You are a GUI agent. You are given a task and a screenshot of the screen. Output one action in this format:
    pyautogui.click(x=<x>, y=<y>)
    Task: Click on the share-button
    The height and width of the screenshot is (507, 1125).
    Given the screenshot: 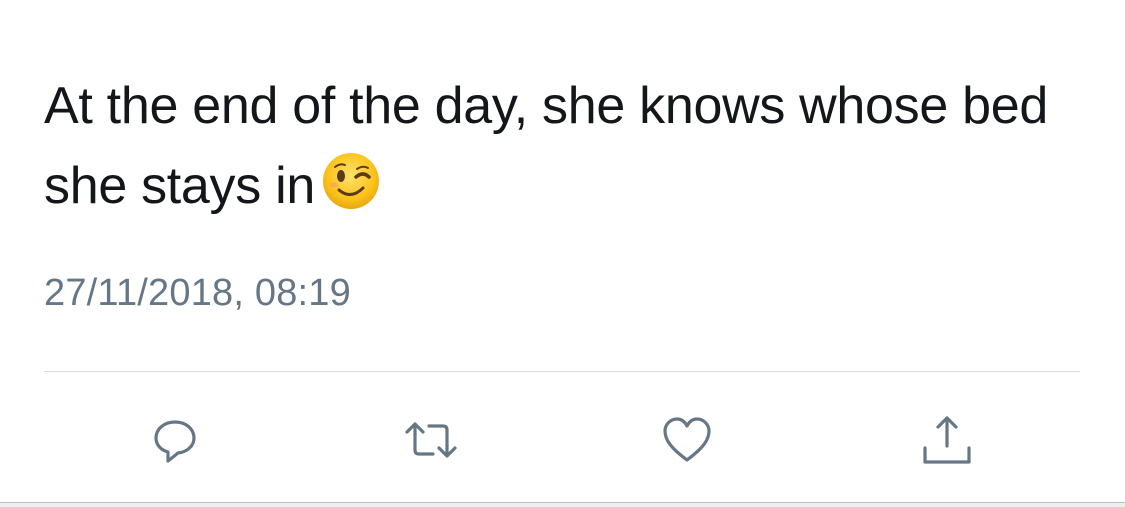 What is the action you would take?
    pyautogui.click(x=947, y=440)
    